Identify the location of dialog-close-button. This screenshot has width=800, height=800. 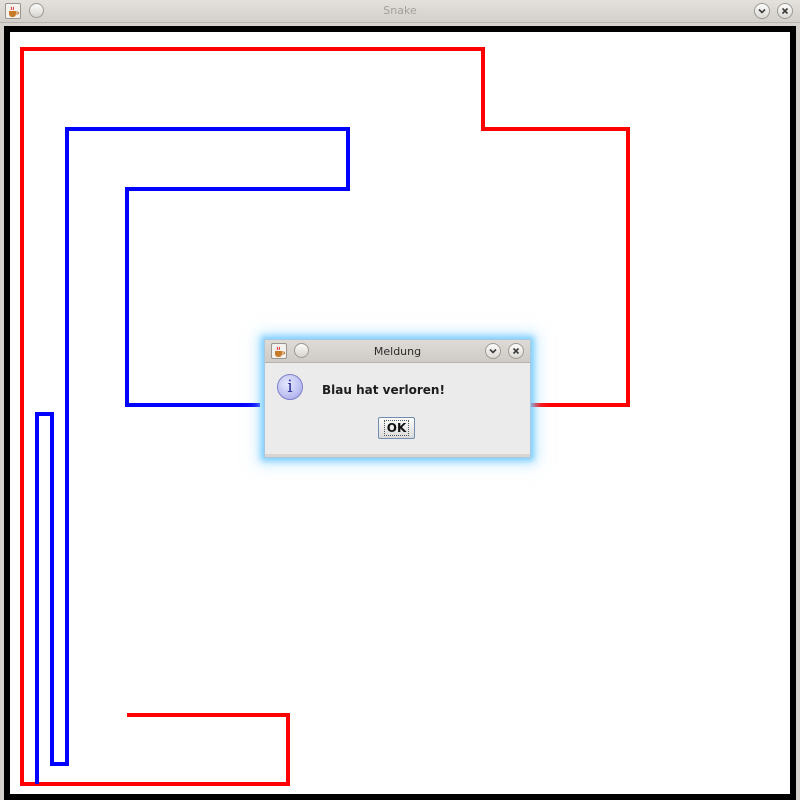
(516, 351).